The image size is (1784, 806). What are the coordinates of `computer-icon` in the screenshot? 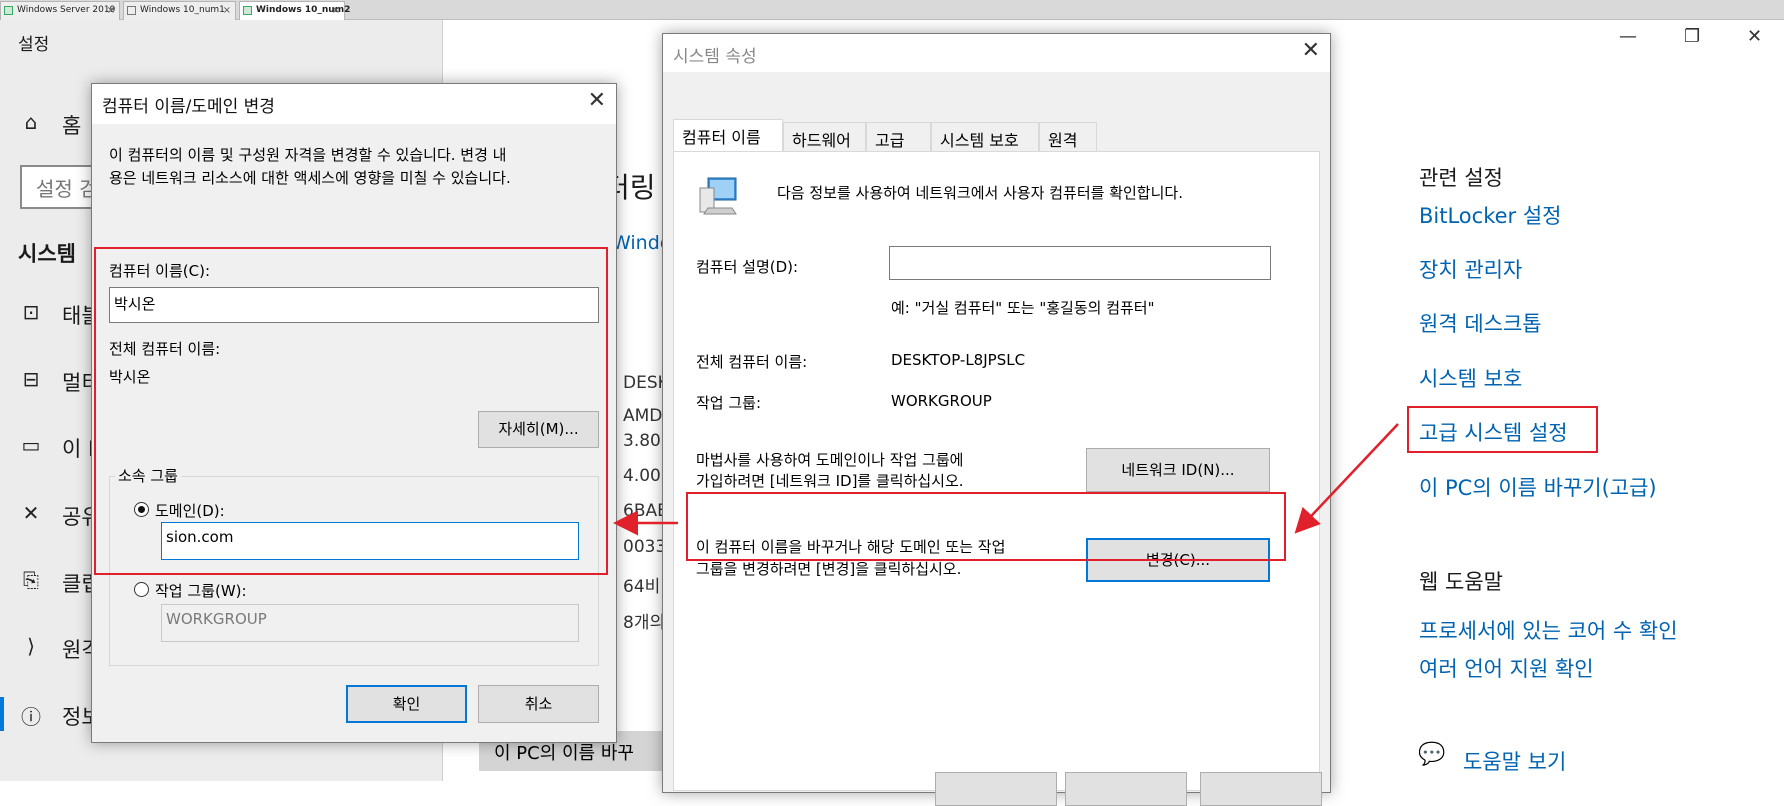 It's located at (718, 196).